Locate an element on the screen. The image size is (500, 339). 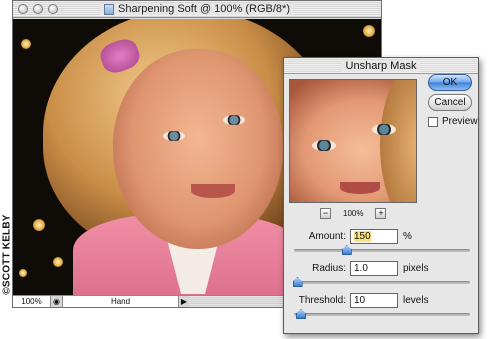
status-menu-arrow-icon: ▶ is located at coordinates (184, 301).